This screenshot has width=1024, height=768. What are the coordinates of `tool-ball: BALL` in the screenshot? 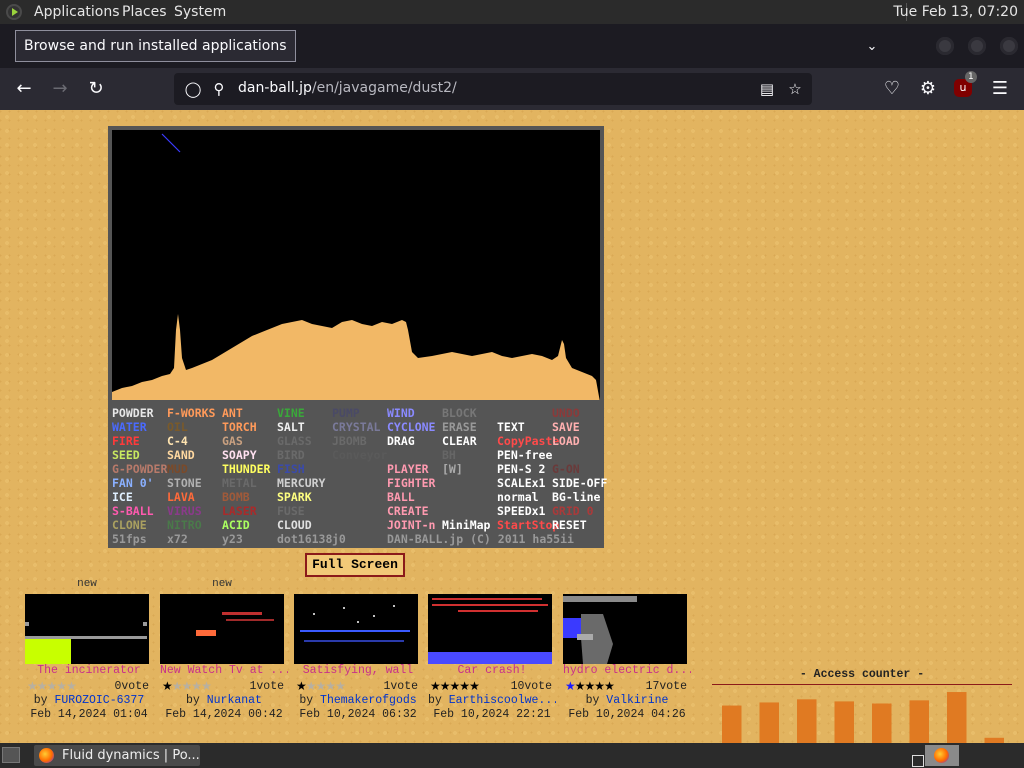 It's located at (401, 497).